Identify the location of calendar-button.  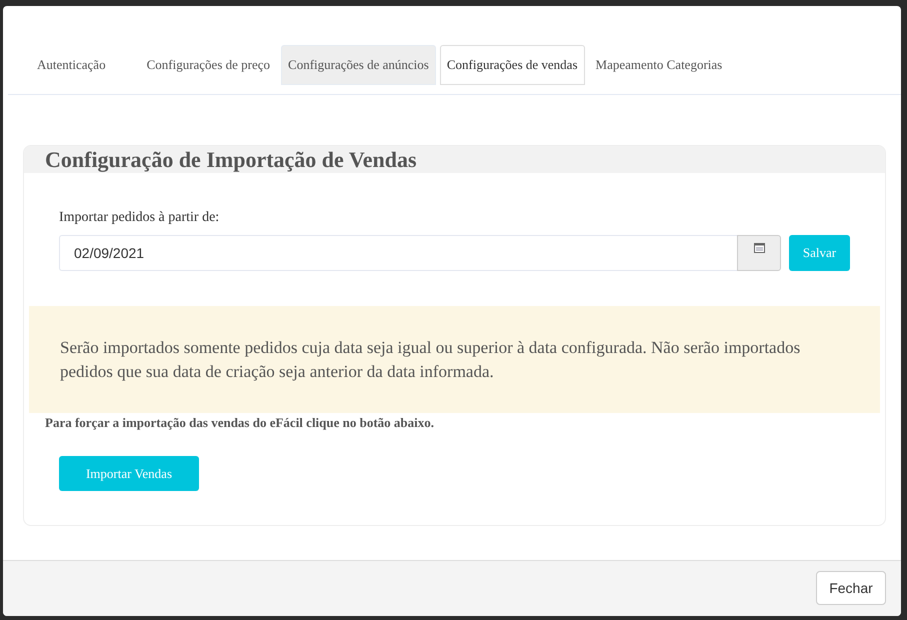
(759, 253).